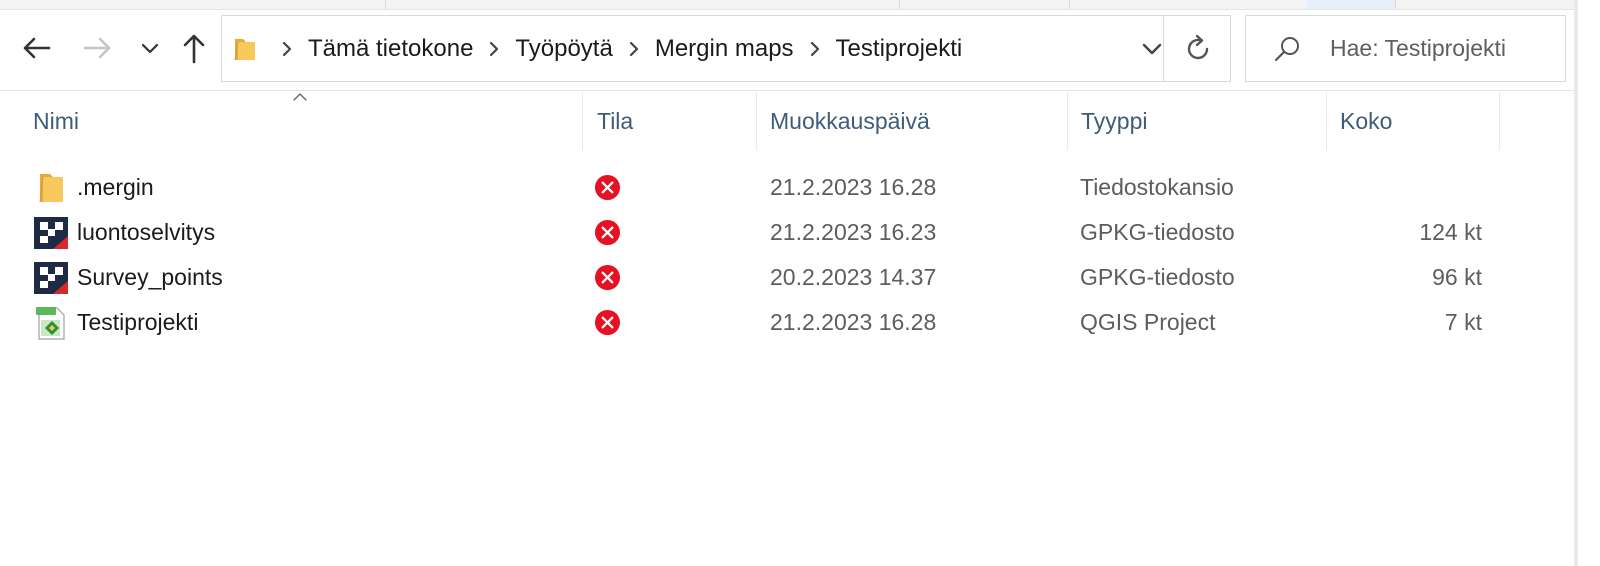  I want to click on column-header-type: Tyyppi, so click(1197, 121).